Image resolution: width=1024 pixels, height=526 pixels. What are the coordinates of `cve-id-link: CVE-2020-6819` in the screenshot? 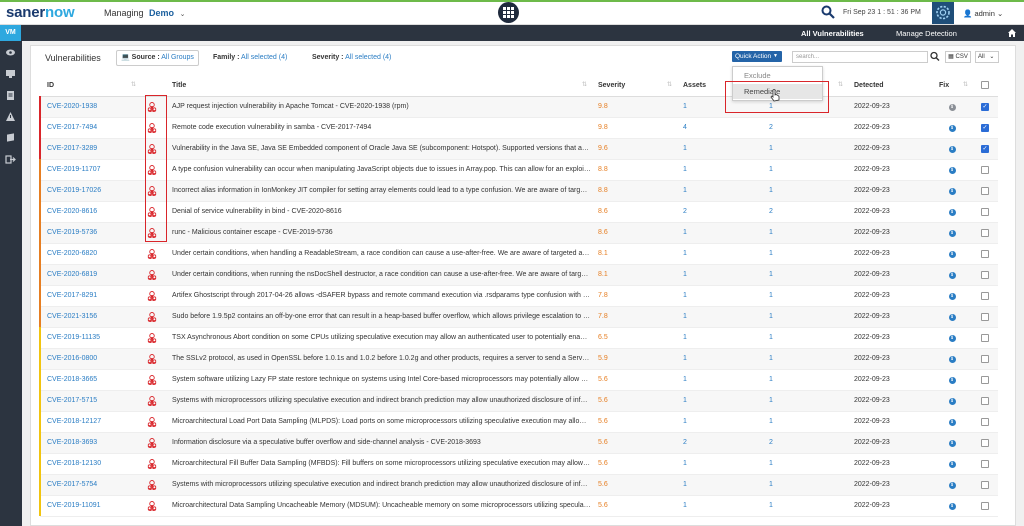 It's located at (90, 275).